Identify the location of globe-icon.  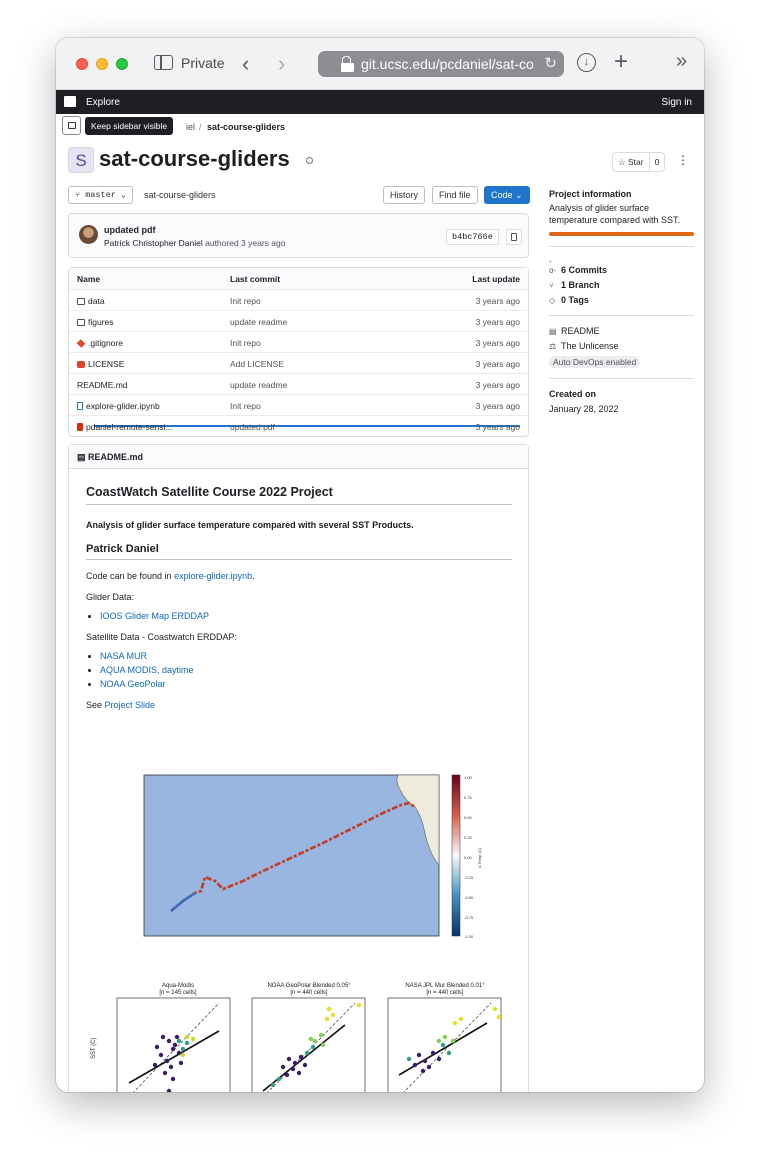
(309, 160).